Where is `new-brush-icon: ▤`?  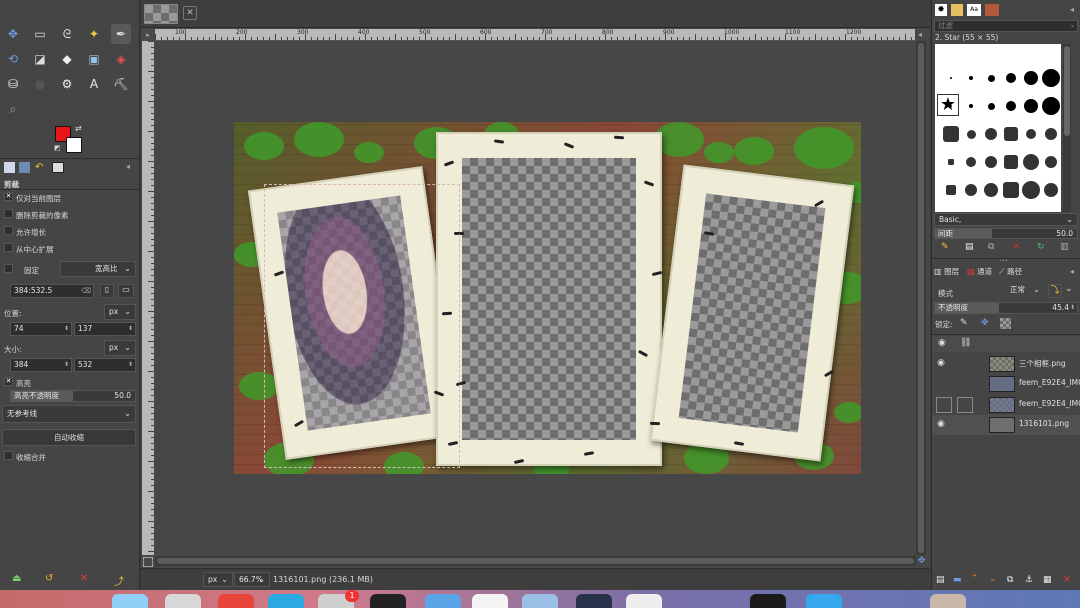
new-brush-icon: ▤ is located at coordinates (969, 247).